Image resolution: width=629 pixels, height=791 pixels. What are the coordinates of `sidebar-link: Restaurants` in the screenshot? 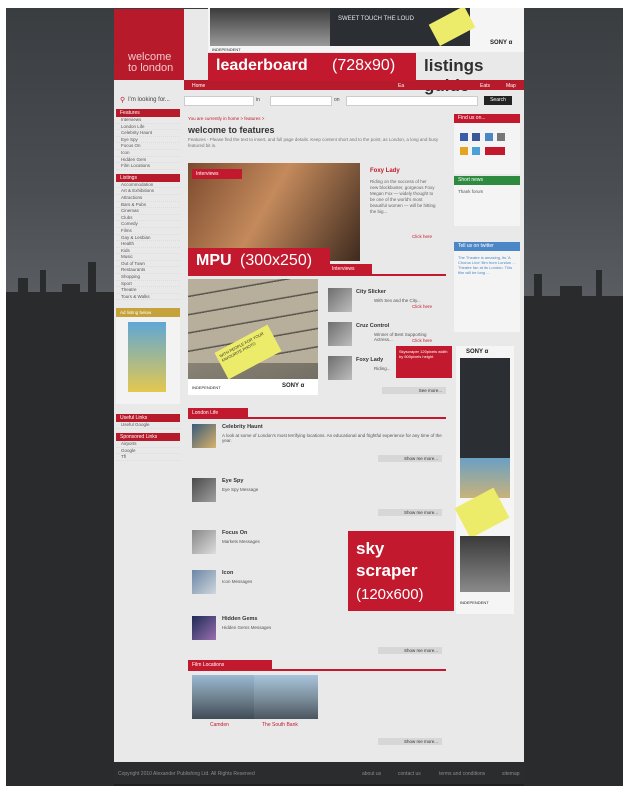 It's located at (148, 271).